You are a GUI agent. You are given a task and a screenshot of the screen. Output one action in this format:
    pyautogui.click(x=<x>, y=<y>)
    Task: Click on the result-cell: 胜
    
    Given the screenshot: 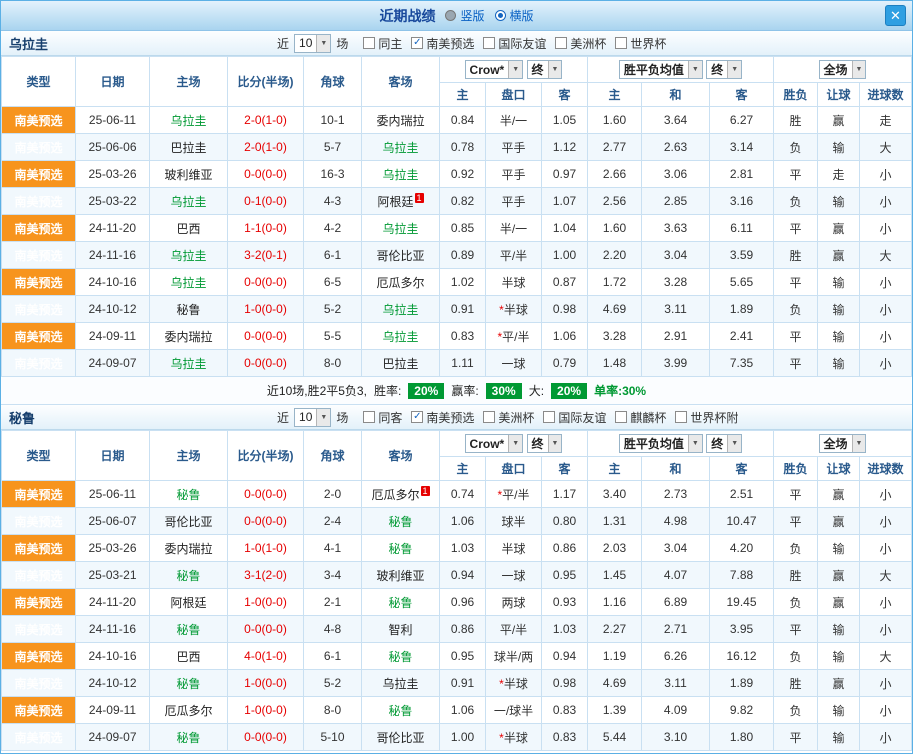 What is the action you would take?
    pyautogui.click(x=796, y=120)
    